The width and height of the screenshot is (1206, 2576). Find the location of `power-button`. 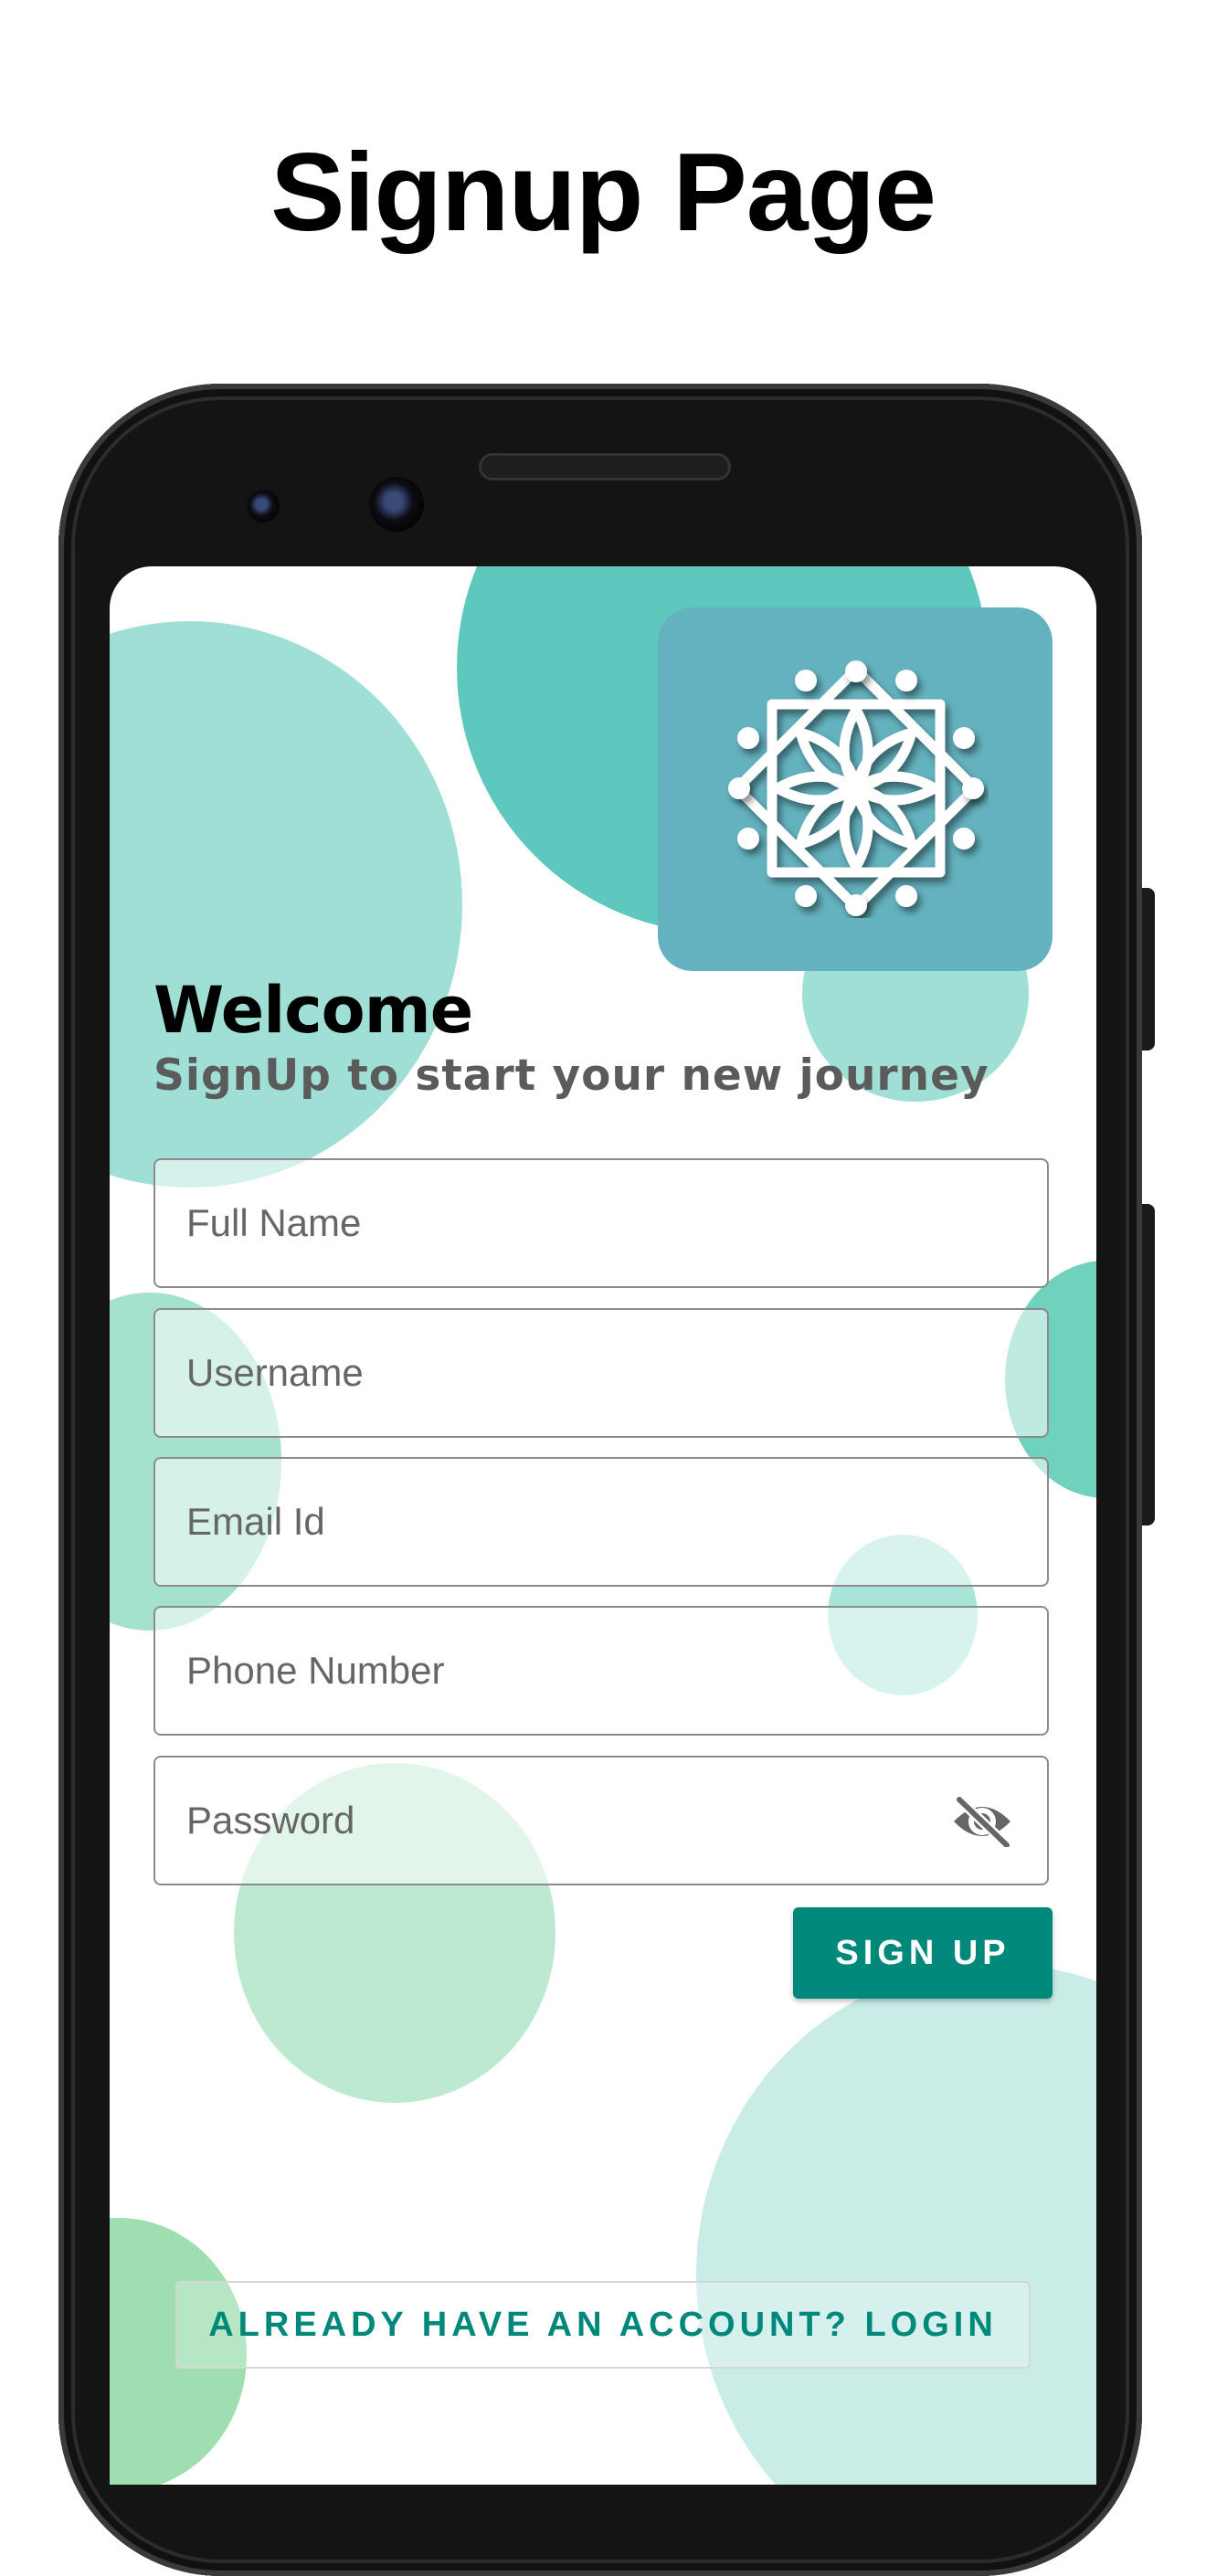

power-button is located at coordinates (1148, 969).